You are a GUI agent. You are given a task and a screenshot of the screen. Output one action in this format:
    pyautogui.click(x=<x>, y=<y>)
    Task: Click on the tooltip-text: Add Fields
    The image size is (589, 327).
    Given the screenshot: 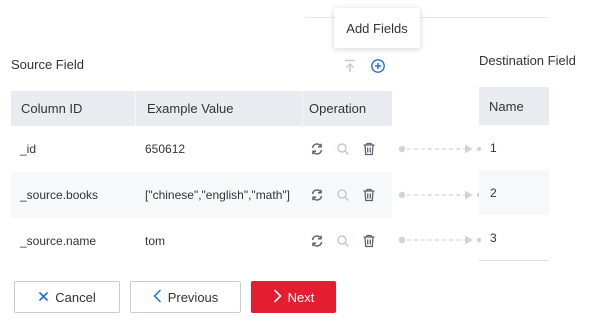 What is the action you would take?
    pyautogui.click(x=377, y=28)
    